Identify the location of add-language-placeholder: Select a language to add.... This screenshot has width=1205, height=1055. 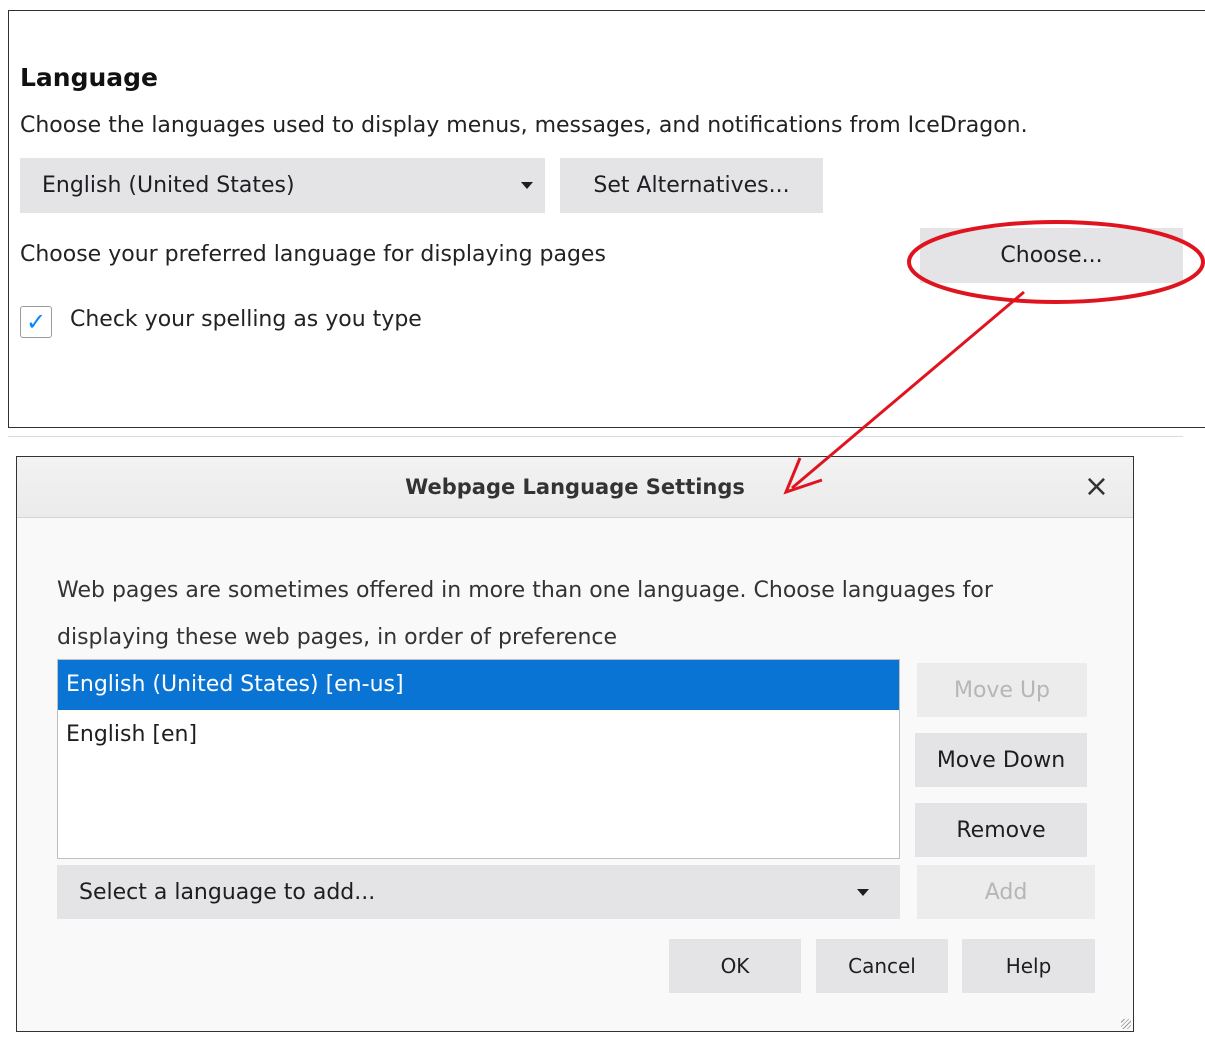
(227, 892).